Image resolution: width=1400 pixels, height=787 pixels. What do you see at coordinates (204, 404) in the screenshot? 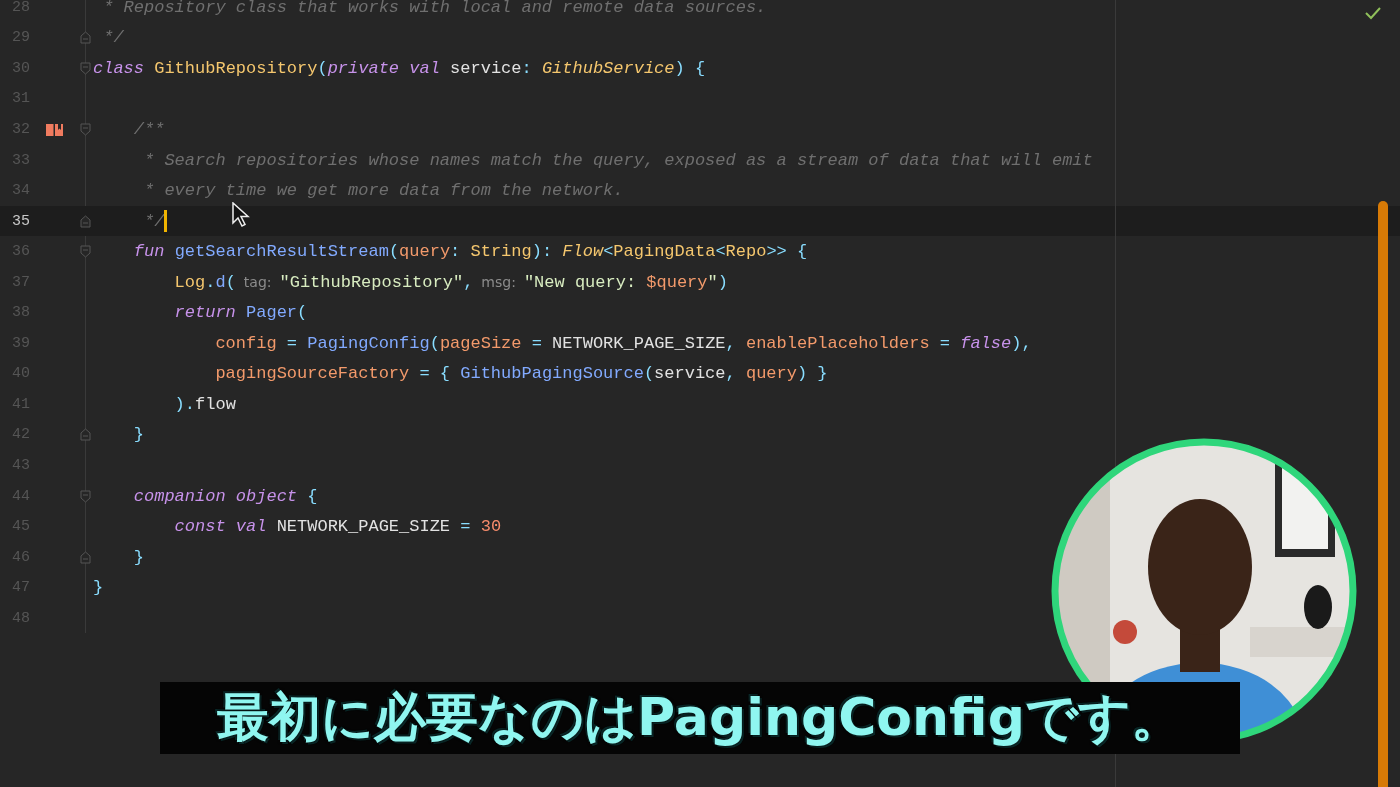
I see `code-line: ).flow` at bounding box center [204, 404].